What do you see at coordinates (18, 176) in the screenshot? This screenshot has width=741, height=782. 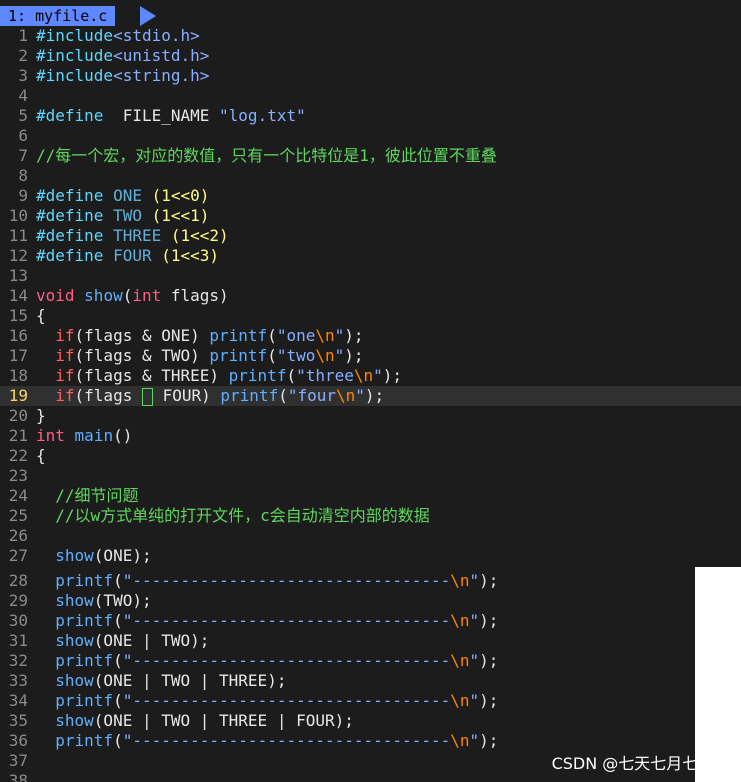 I see `code-line: 8` at bounding box center [18, 176].